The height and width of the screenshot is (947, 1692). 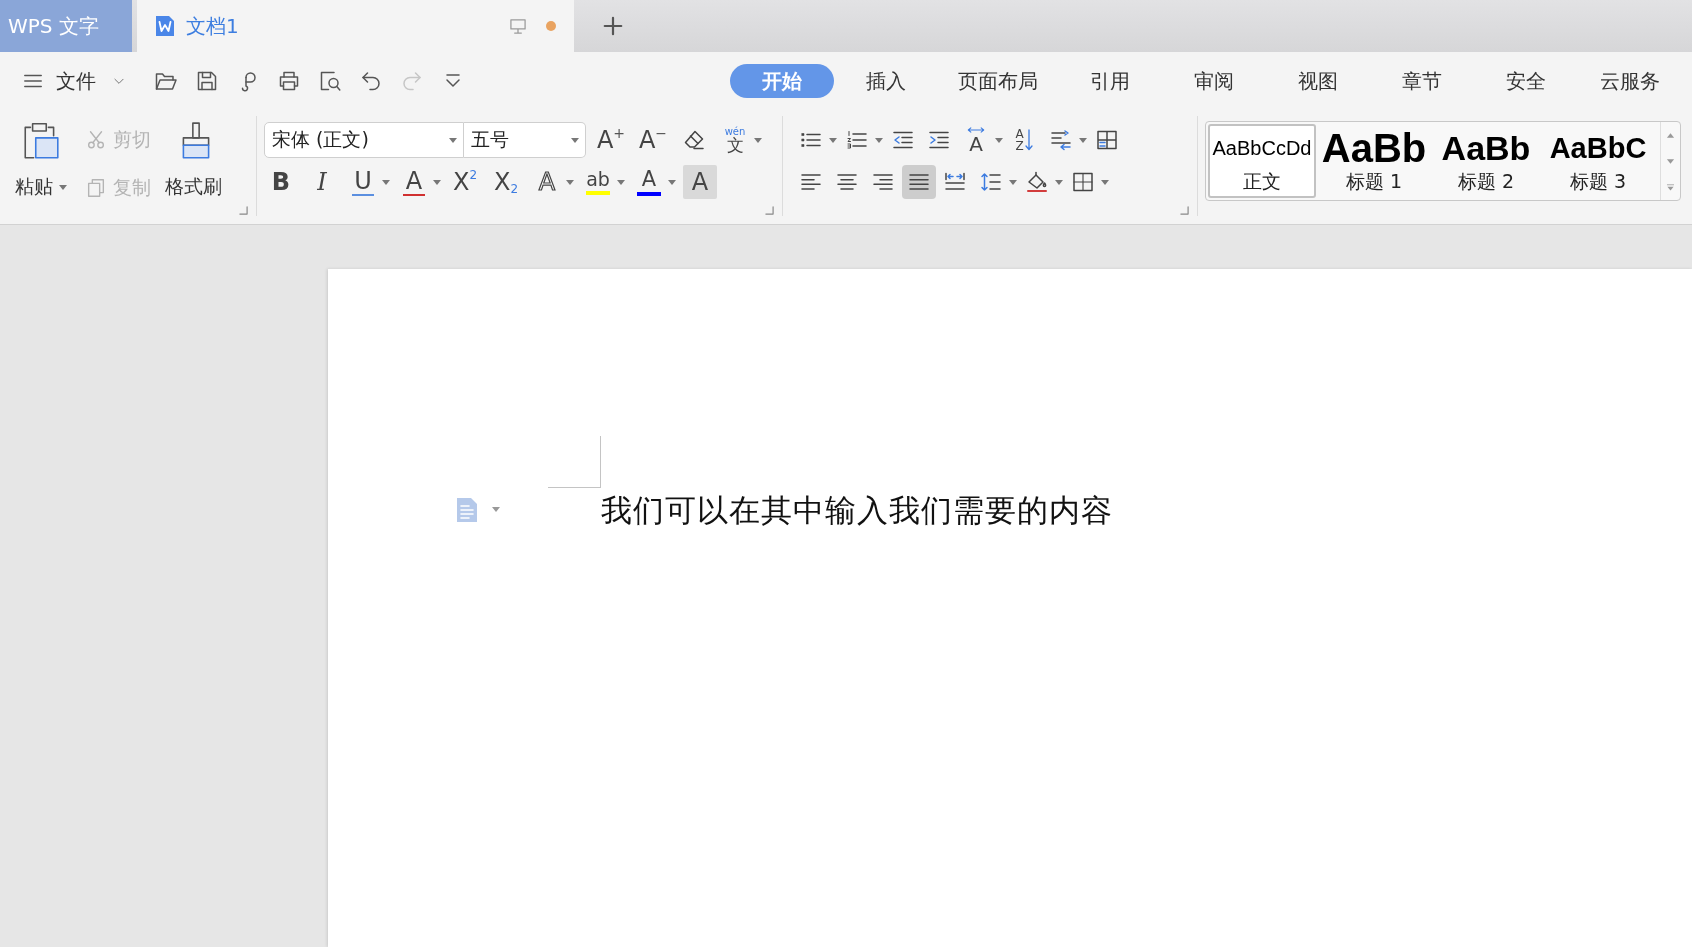 I want to click on style-label: 标题 2, so click(x=1486, y=181).